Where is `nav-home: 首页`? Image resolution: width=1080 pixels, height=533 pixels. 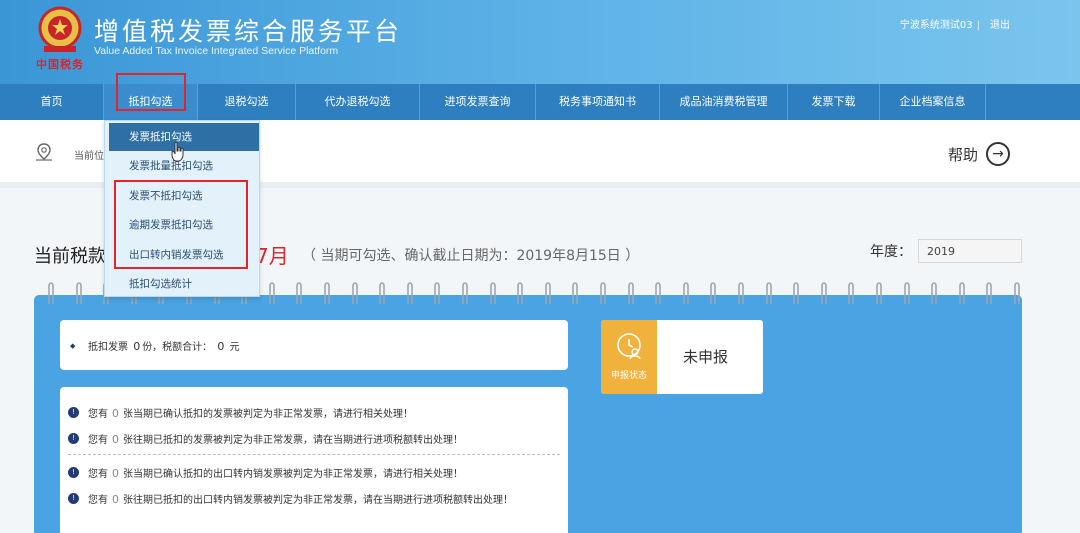 nav-home: 首页 is located at coordinates (52, 102).